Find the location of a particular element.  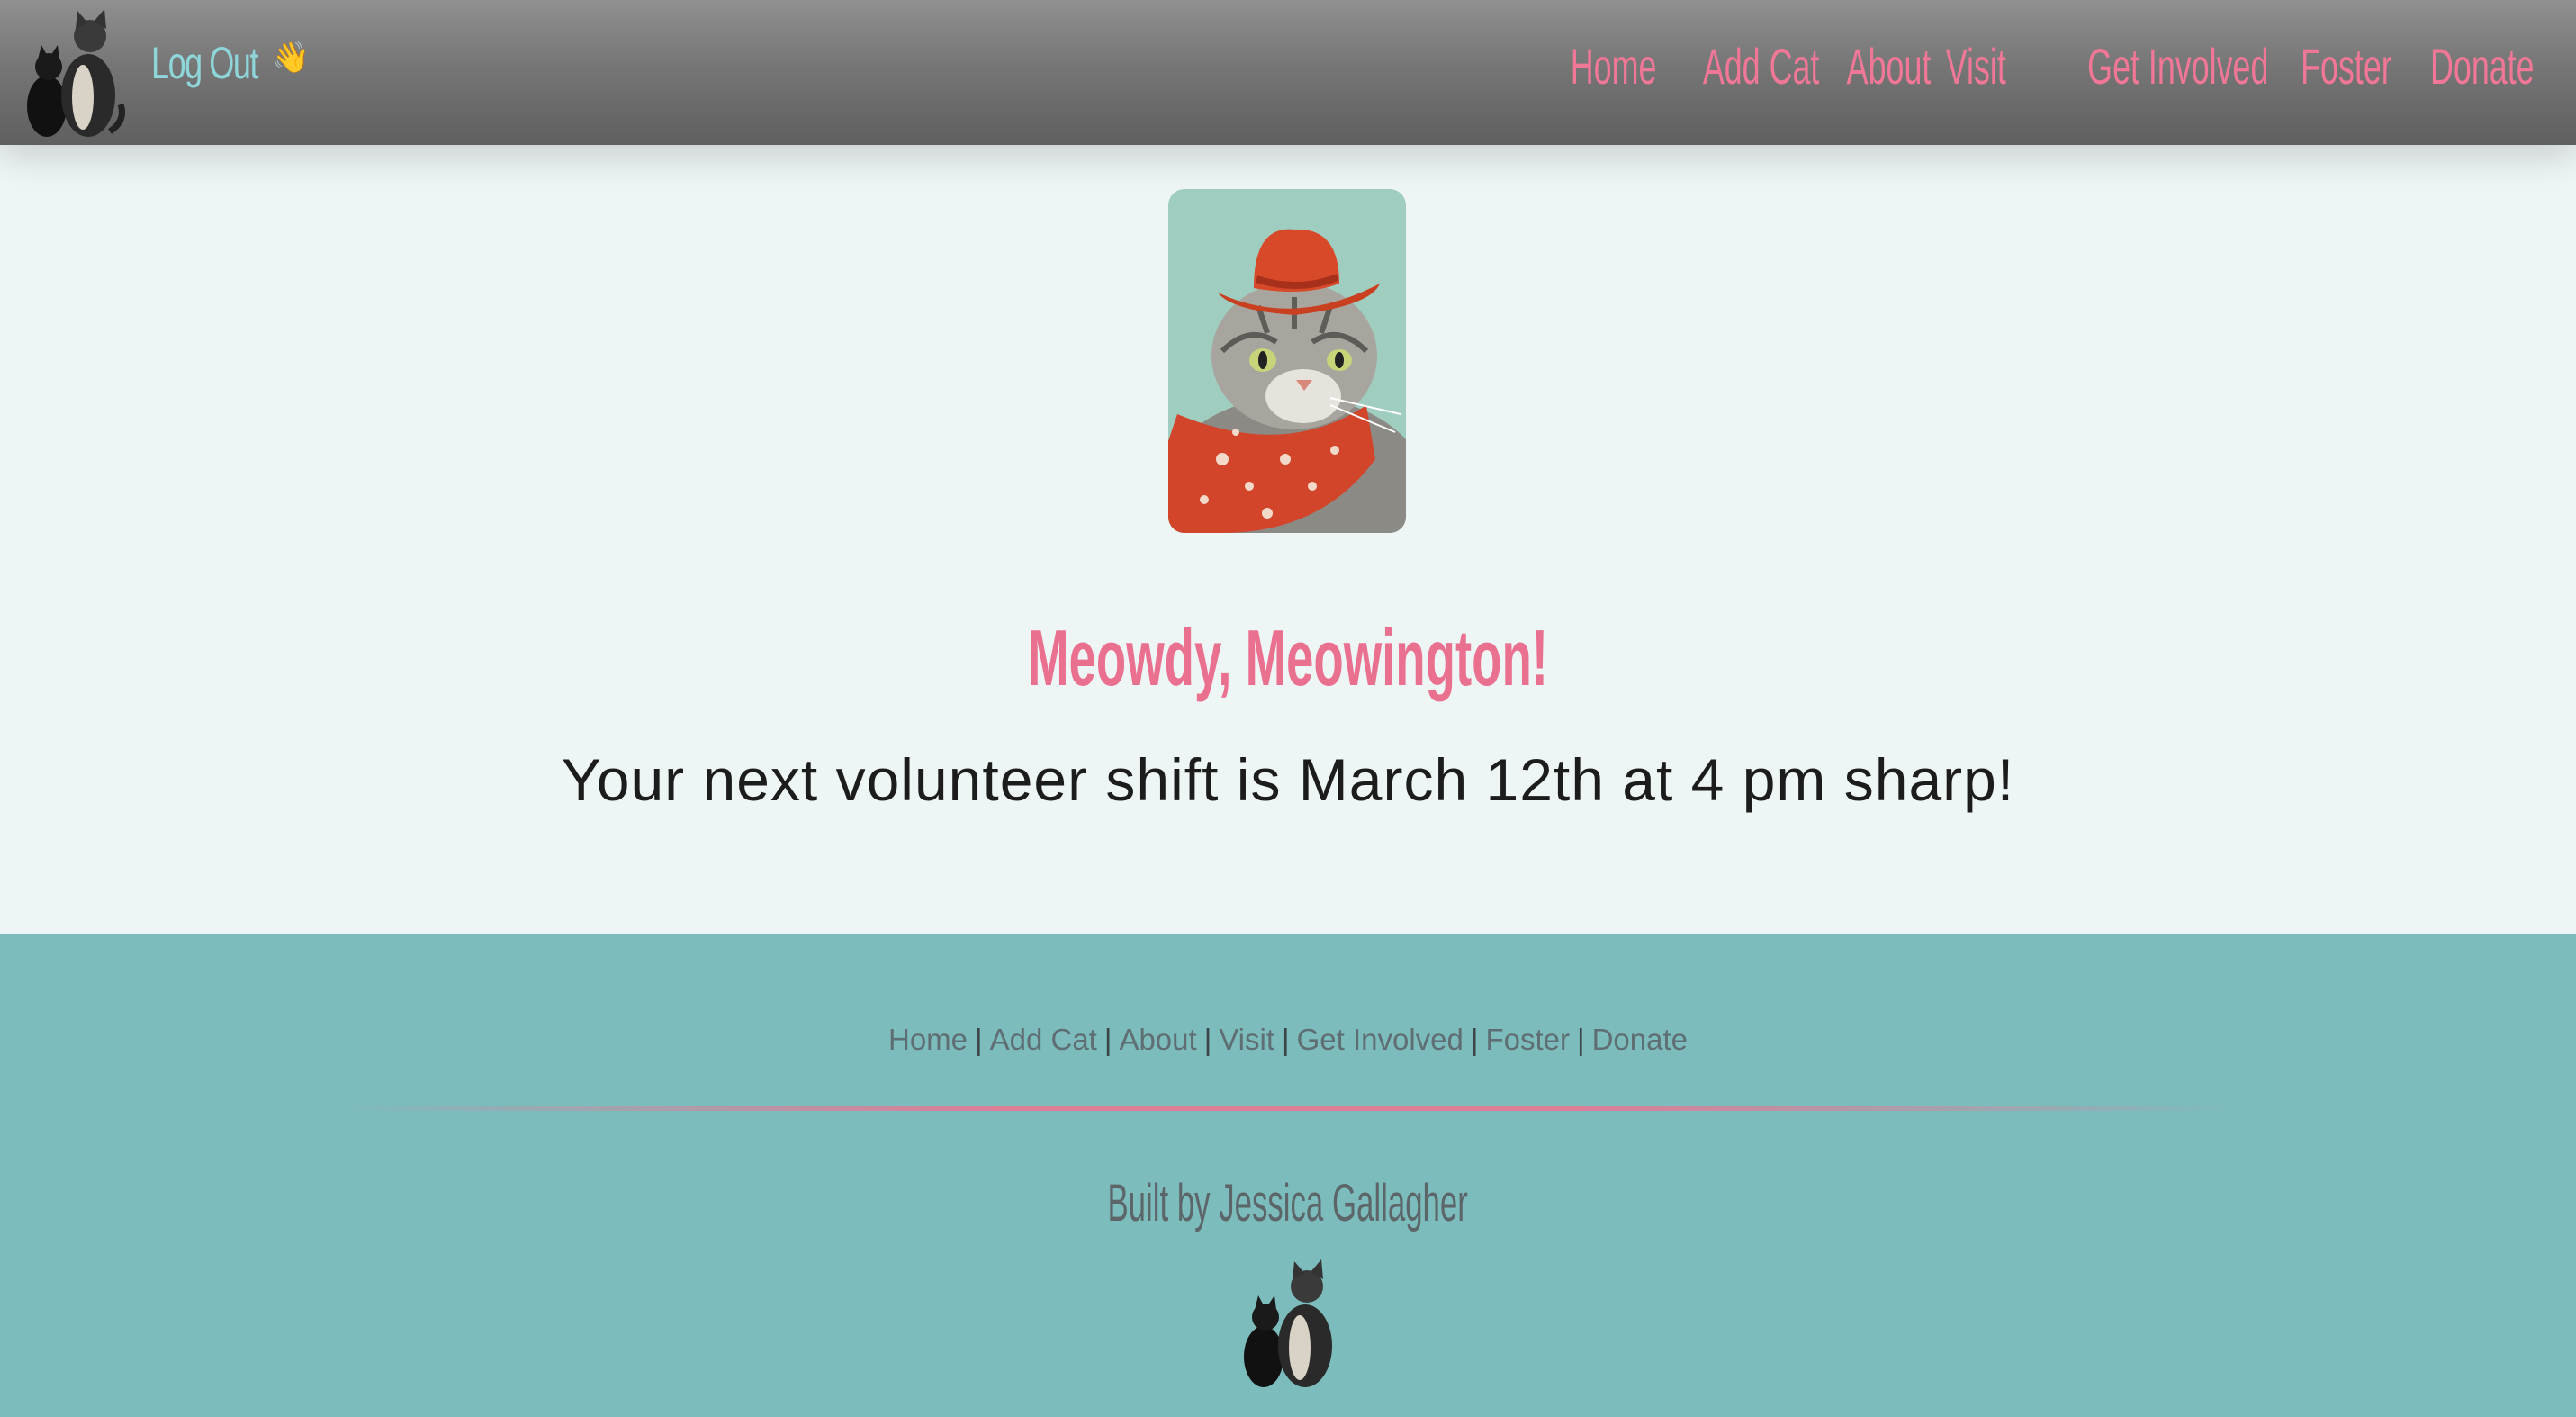

footer-logo is located at coordinates (1288, 1322).